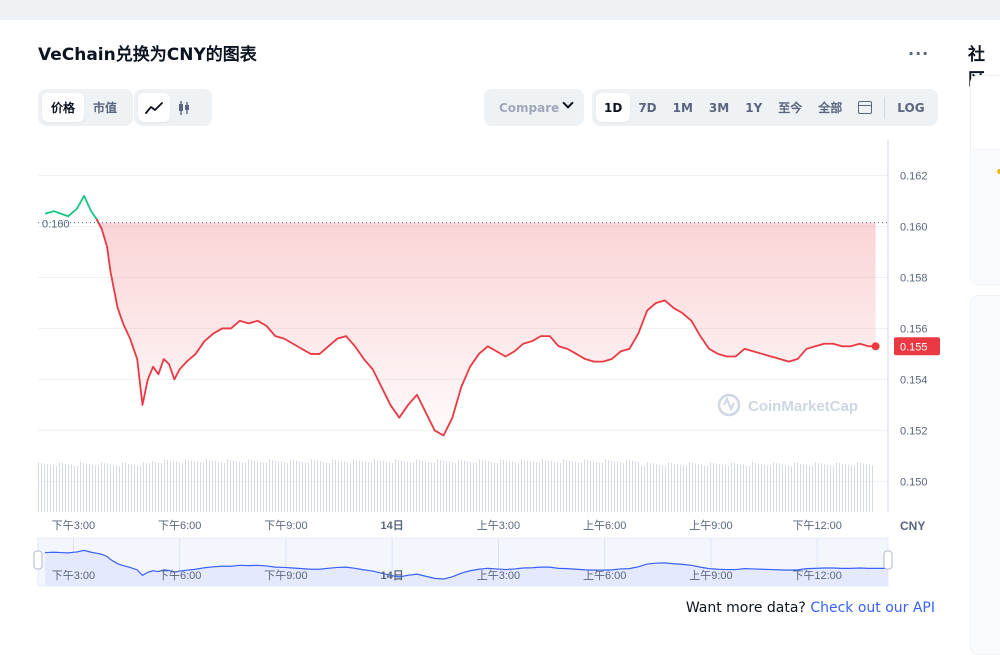 The height and width of the screenshot is (655, 1000). I want to click on api-promo-text: Want more data?, so click(745, 608).